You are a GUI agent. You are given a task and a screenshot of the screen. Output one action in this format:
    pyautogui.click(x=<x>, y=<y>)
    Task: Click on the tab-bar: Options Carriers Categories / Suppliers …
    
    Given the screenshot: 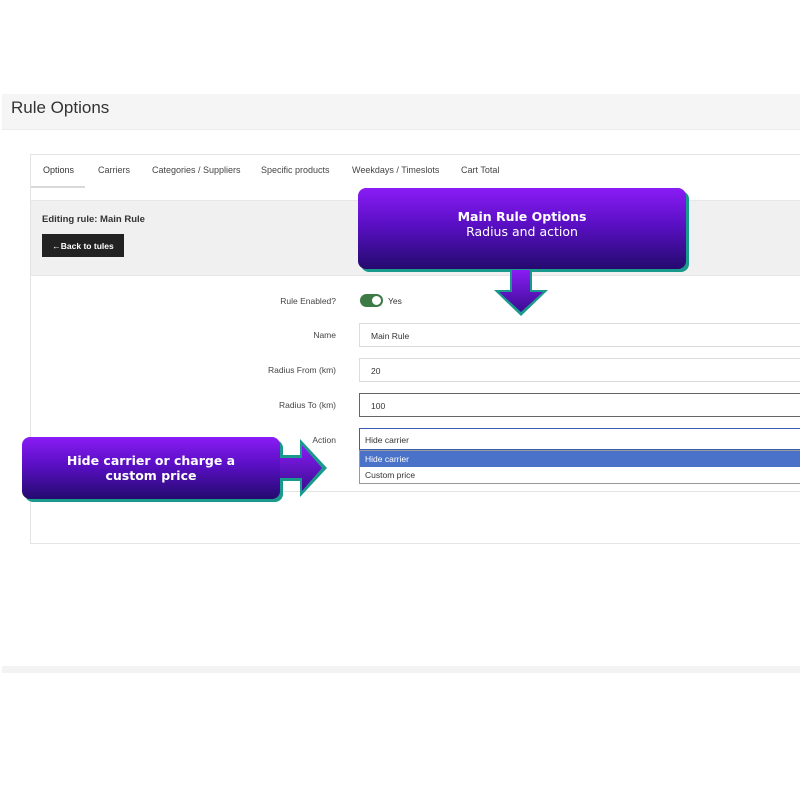 What is the action you would take?
    pyautogui.click(x=415, y=171)
    